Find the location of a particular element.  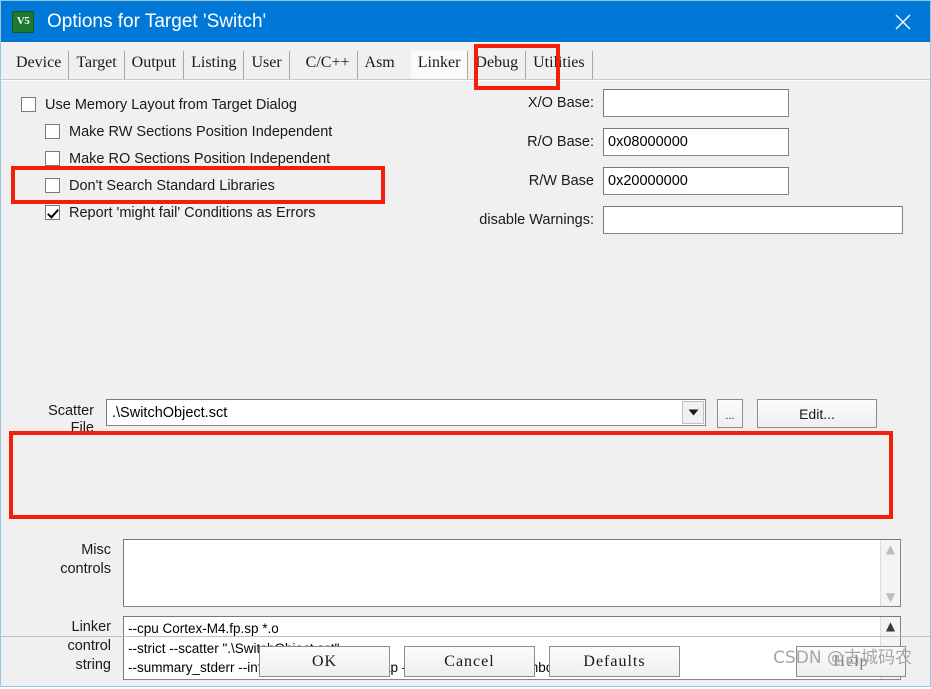

linker-label-line1: Linker is located at coordinates (91, 627).